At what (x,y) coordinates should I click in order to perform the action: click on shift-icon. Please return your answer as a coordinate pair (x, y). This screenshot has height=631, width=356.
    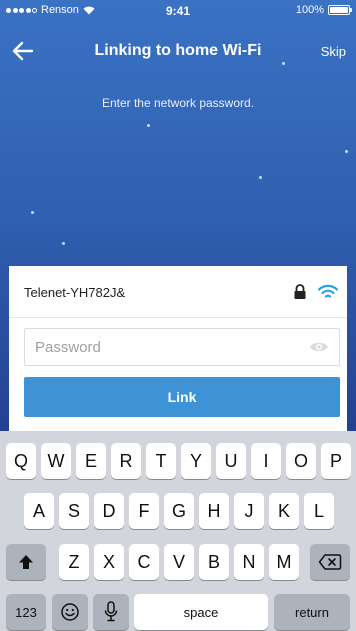
    Looking at the image, I should click on (26, 562).